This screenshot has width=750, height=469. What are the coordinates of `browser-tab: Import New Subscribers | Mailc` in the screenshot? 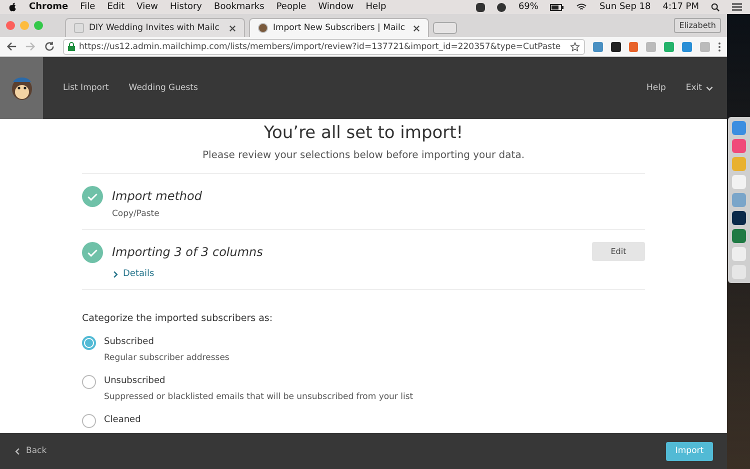 It's located at (339, 27).